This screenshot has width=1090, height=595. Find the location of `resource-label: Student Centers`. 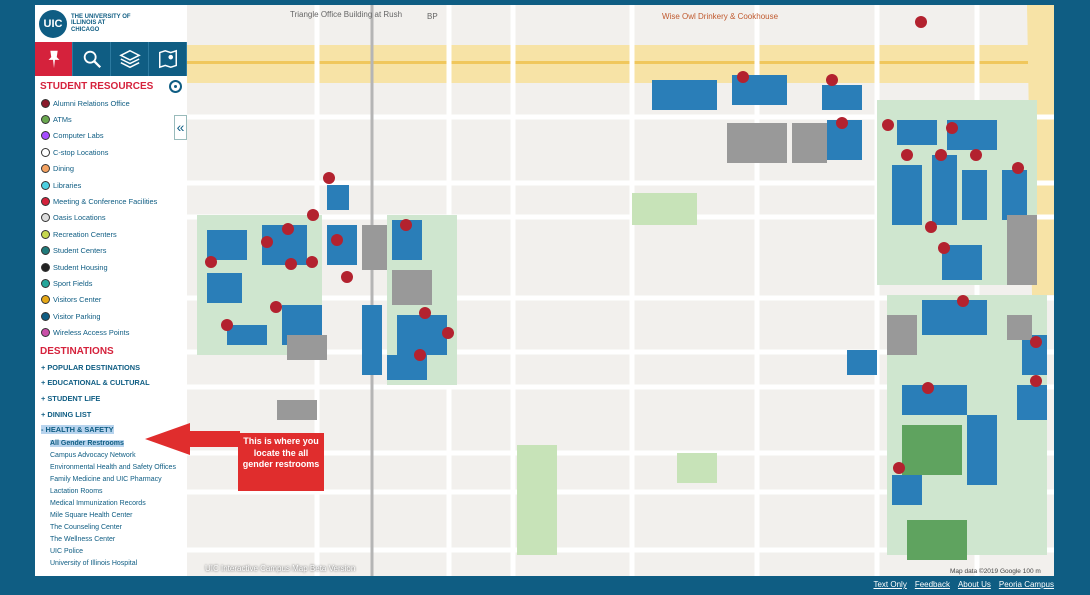

resource-label: Student Centers is located at coordinates (80, 251).